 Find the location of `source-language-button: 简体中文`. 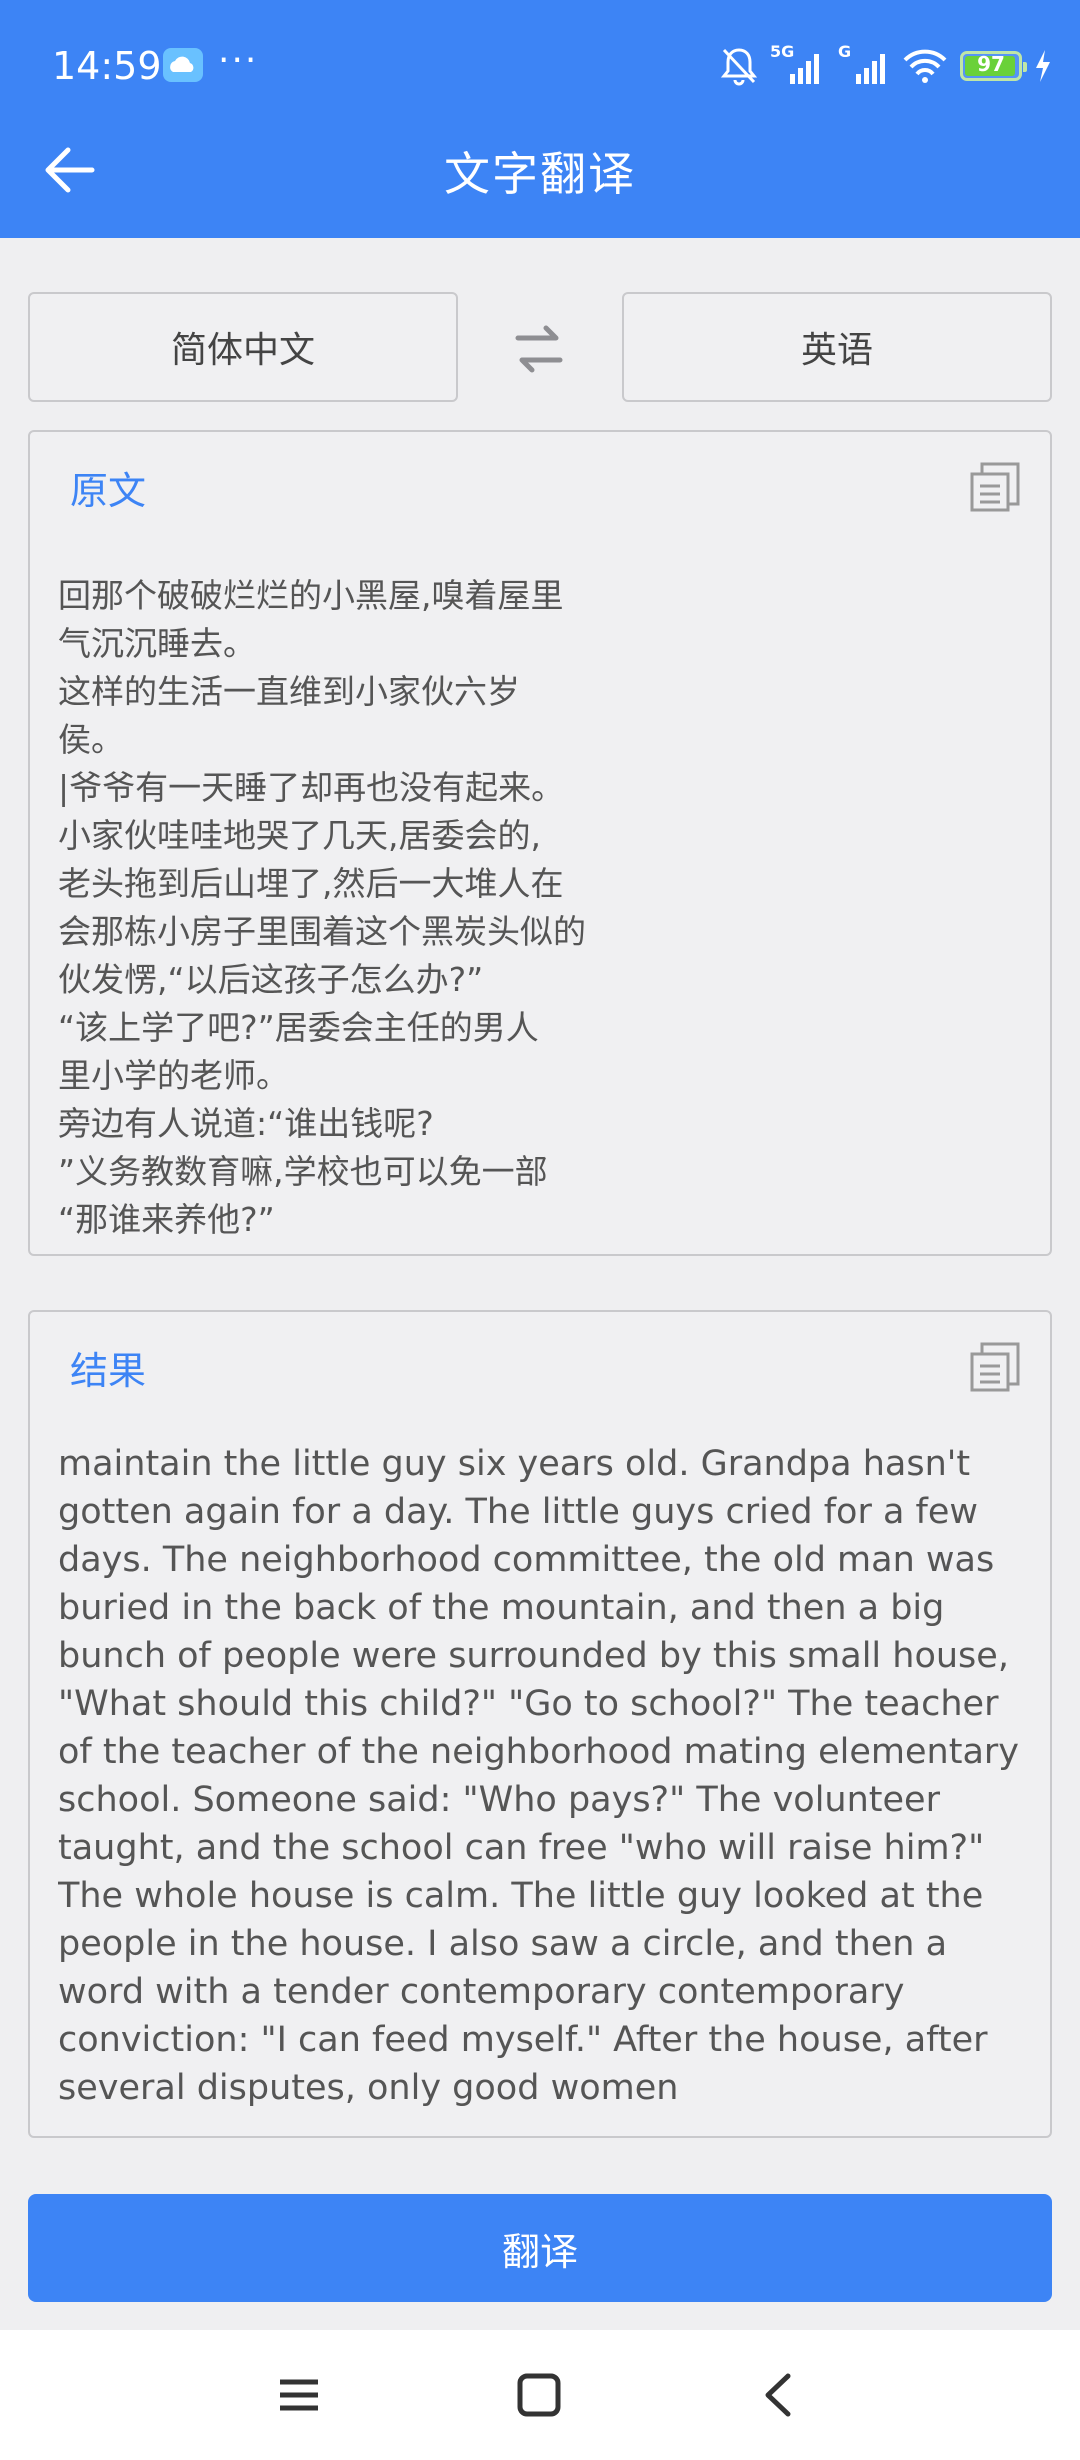

source-language-button: 简体中文 is located at coordinates (243, 347).